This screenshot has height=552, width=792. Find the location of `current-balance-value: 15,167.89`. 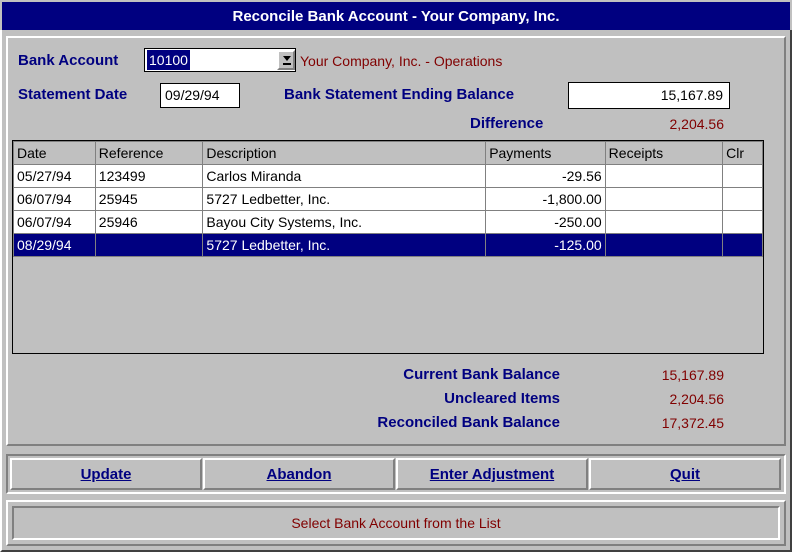

current-balance-value: 15,167.89 is located at coordinates (692, 375).